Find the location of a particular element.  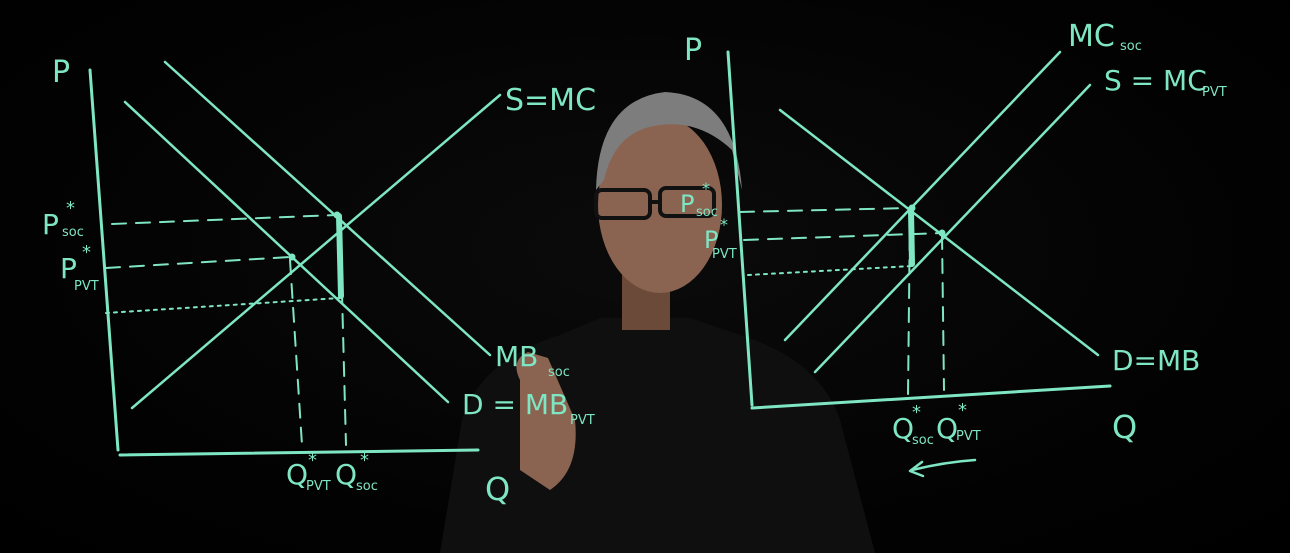

left-q-soc-sub: soc is located at coordinates (367, 486).